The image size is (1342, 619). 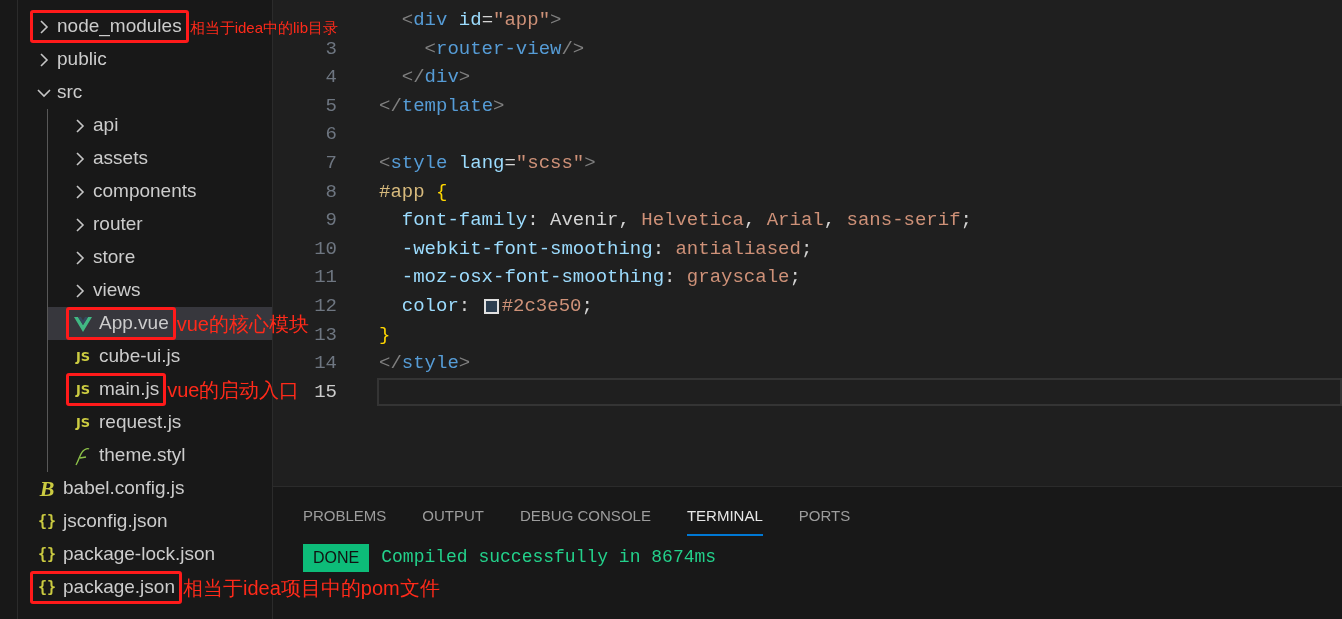 What do you see at coordinates (129, 389) in the screenshot?
I see `file-name: main.js` at bounding box center [129, 389].